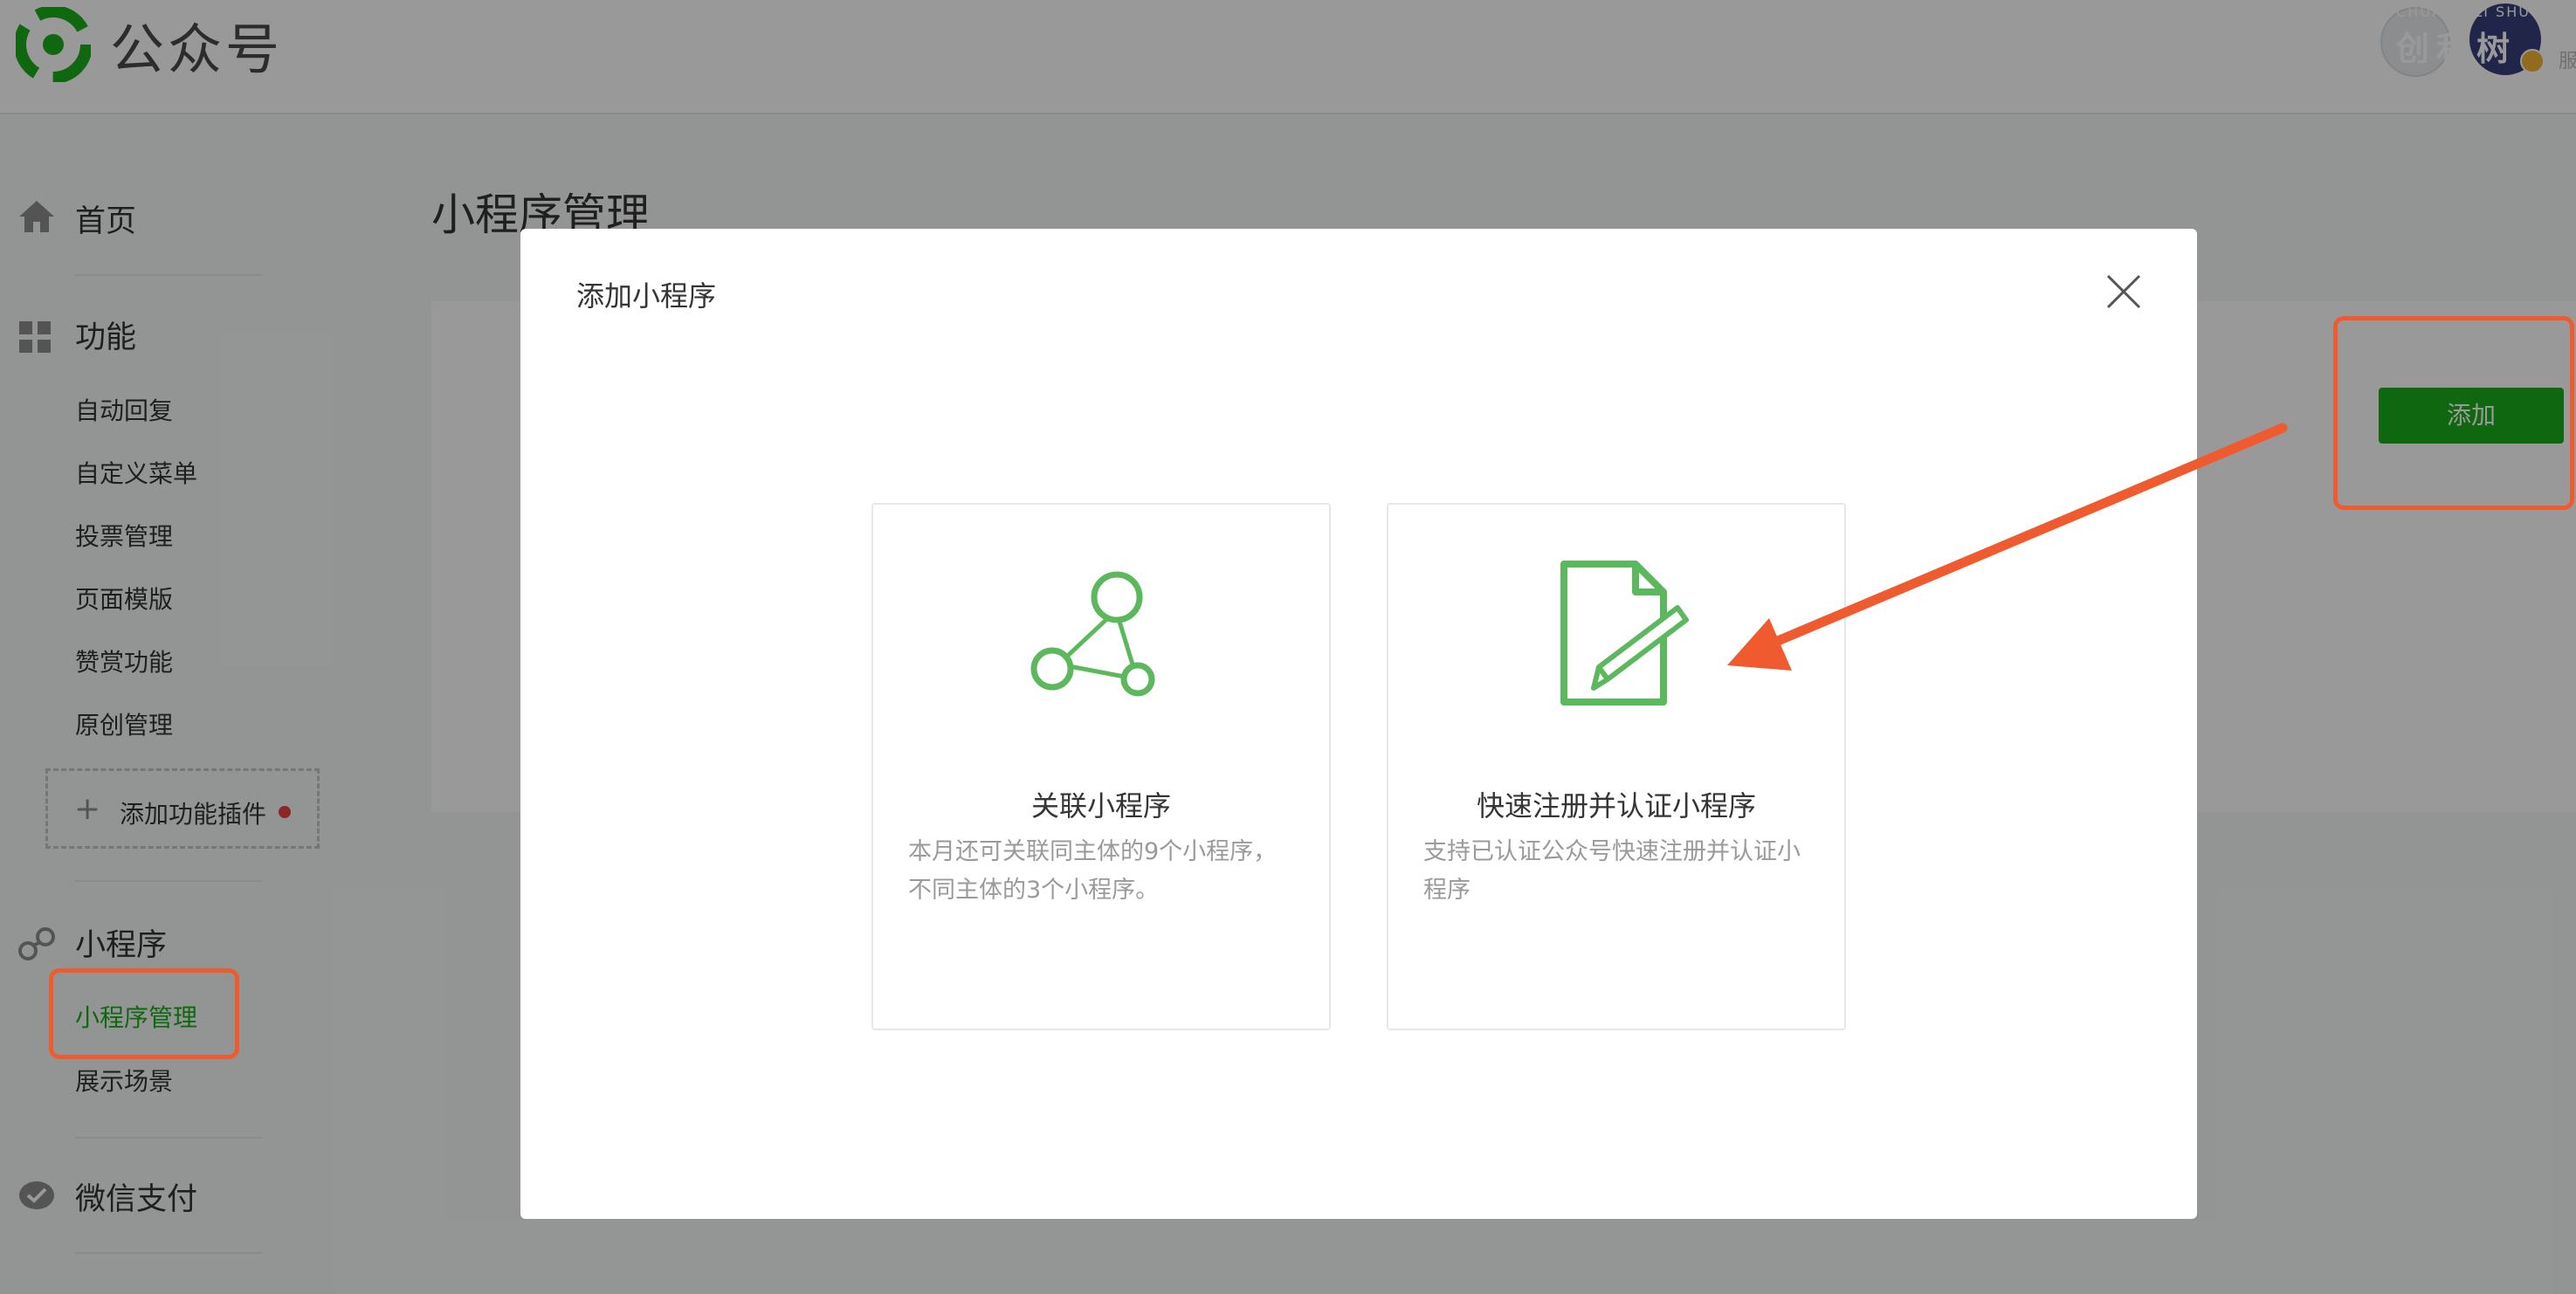 The height and width of the screenshot is (1294, 2576). Describe the element at coordinates (2007, 547) in the screenshot. I see `annotation-arrow-icon` at that location.